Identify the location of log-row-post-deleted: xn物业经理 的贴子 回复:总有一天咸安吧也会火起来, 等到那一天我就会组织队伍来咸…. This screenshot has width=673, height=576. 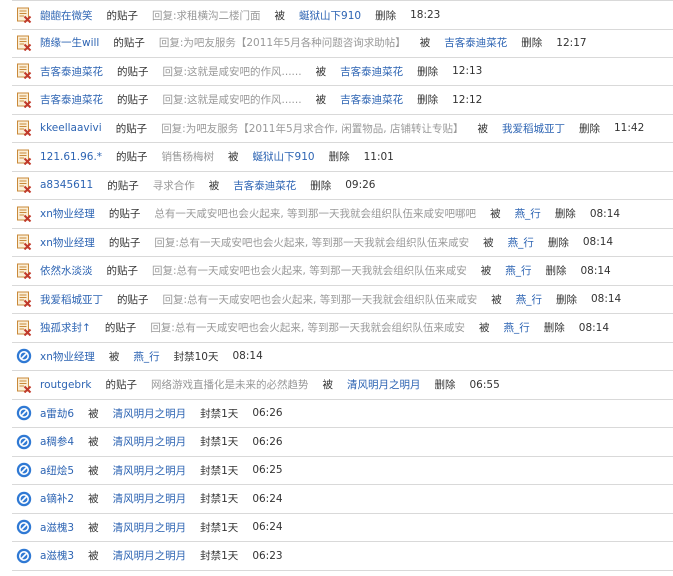
(342, 242).